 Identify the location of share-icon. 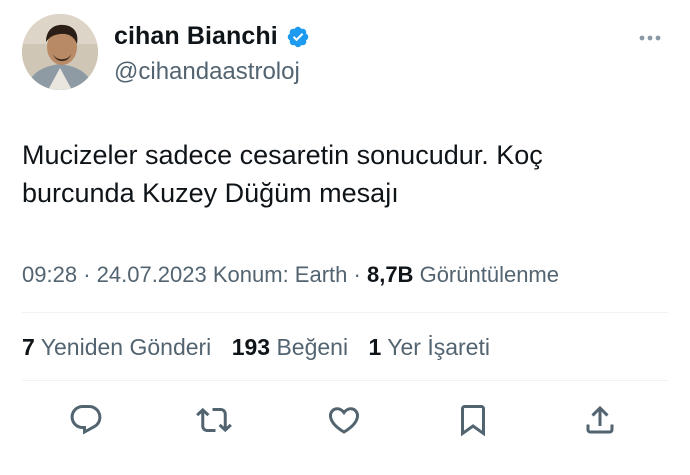
(600, 419).